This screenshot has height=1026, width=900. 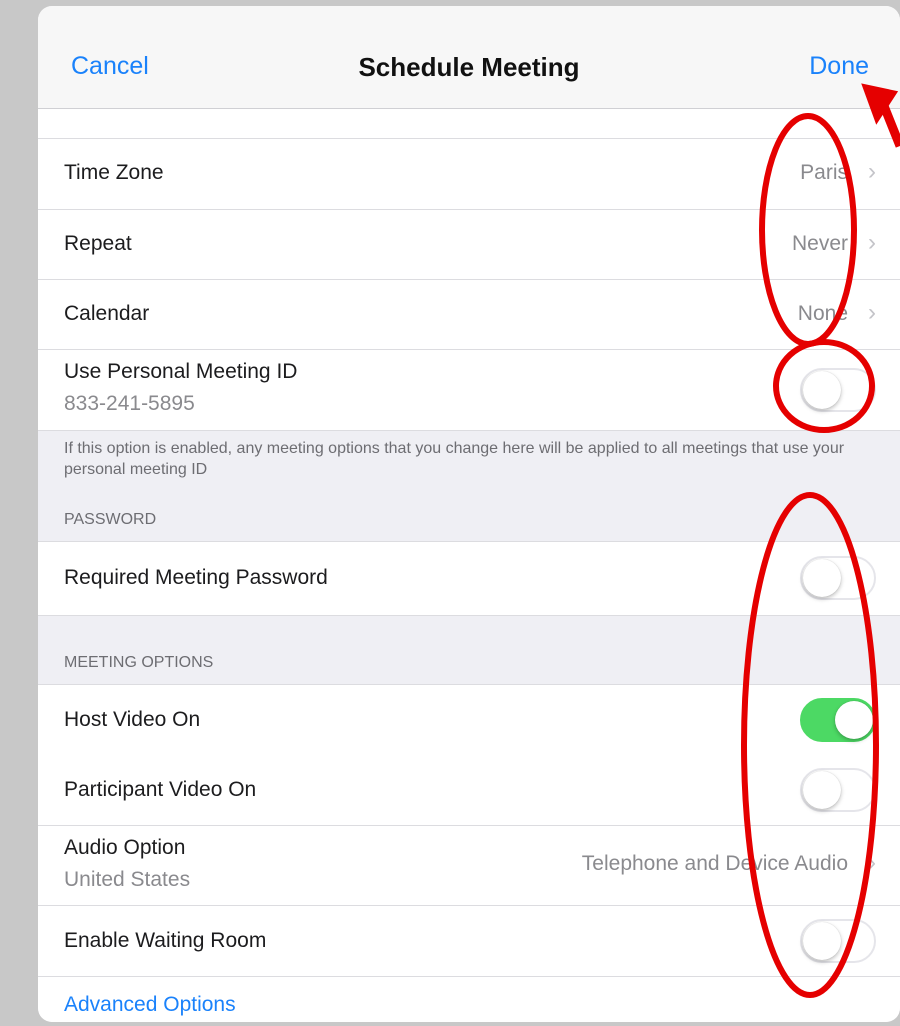 I want to click on timezone-row: Time Zone Paris ›, so click(x=469, y=174).